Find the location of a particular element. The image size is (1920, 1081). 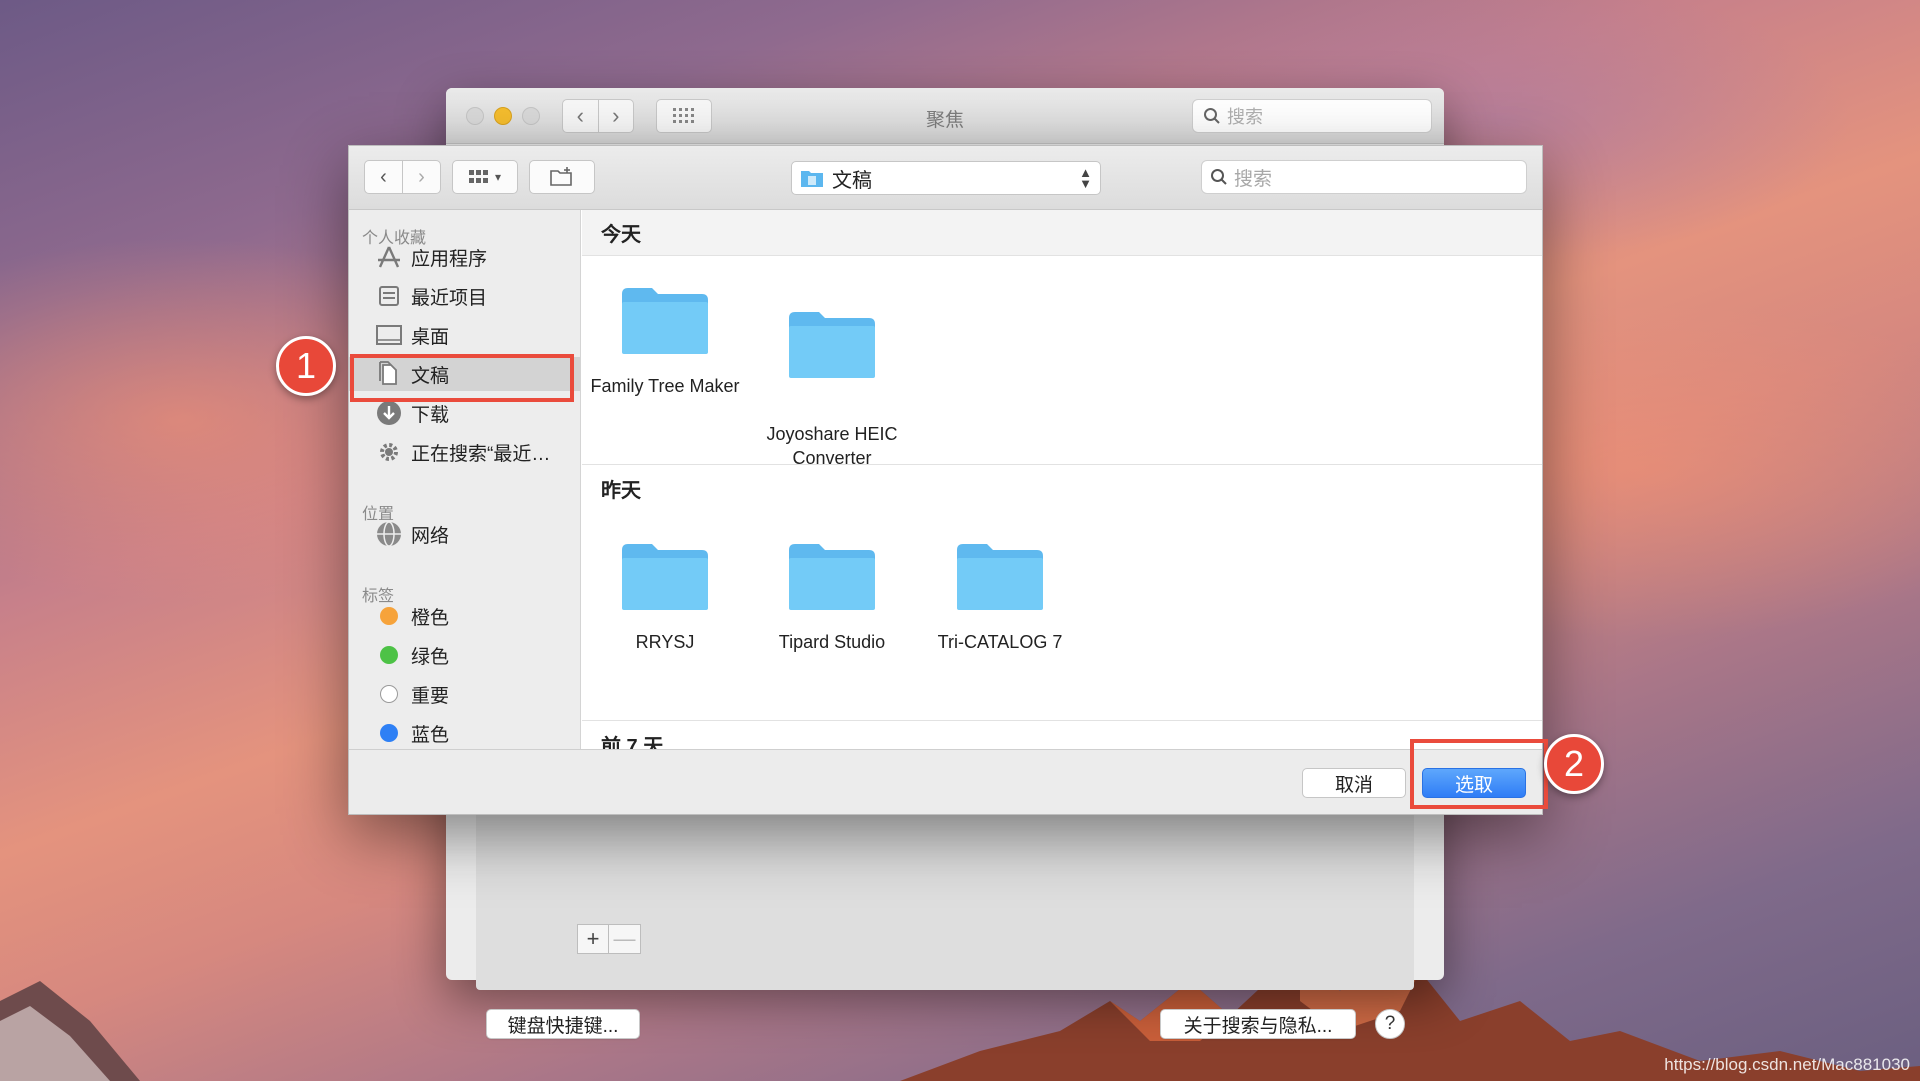

sidebar-item-network: 网络 is located at coordinates (464, 534).